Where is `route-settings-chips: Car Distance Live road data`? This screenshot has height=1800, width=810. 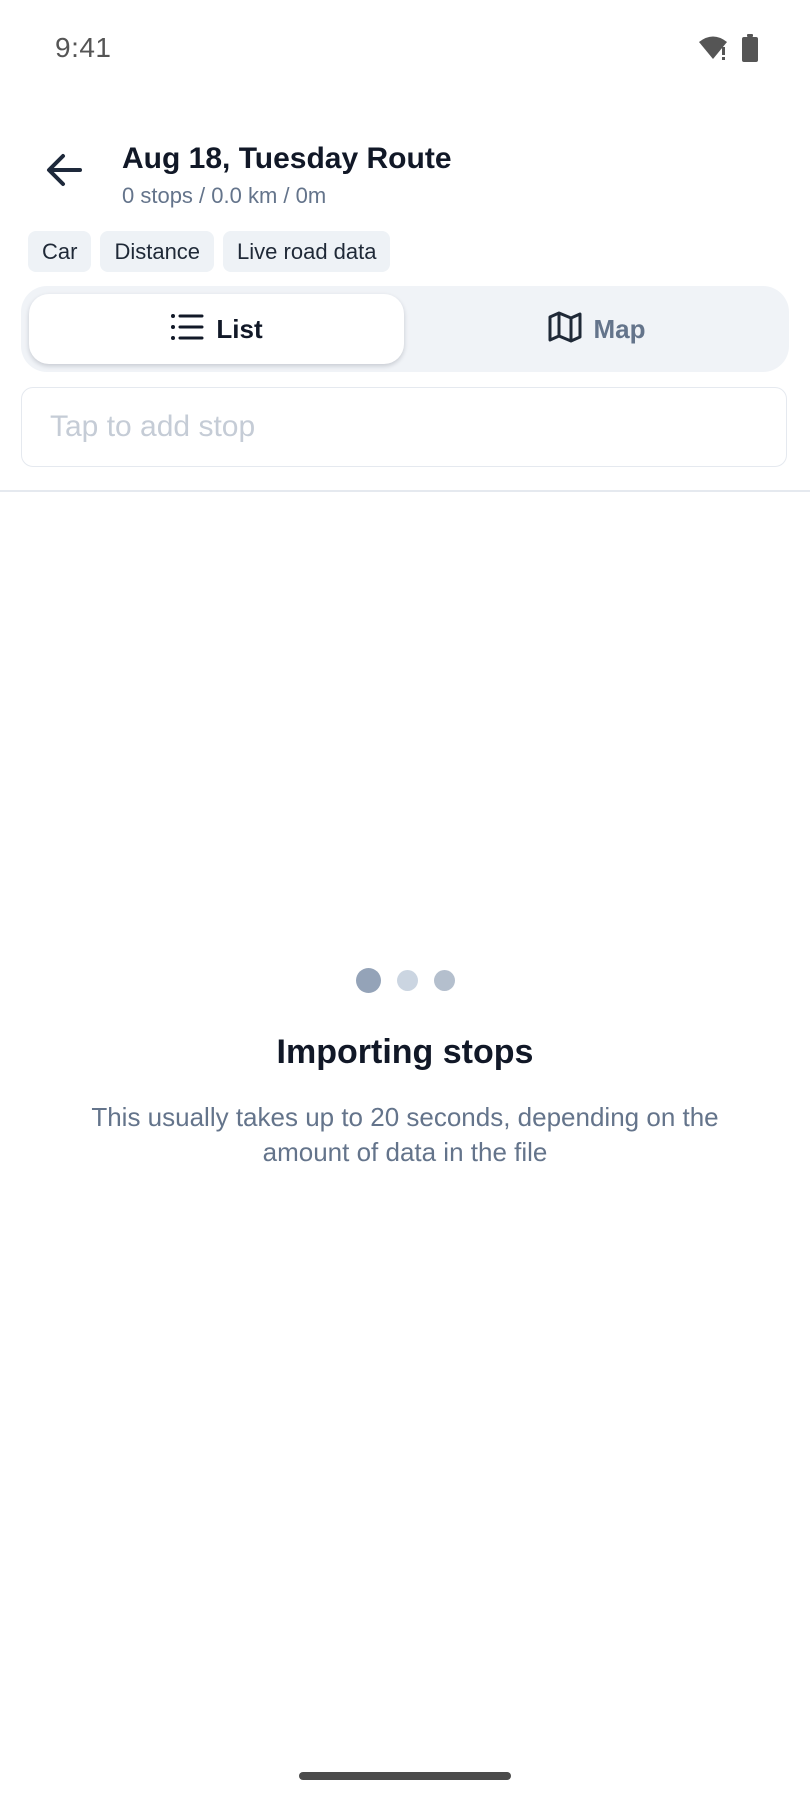
route-settings-chips: Car Distance Live road data is located at coordinates (209, 251).